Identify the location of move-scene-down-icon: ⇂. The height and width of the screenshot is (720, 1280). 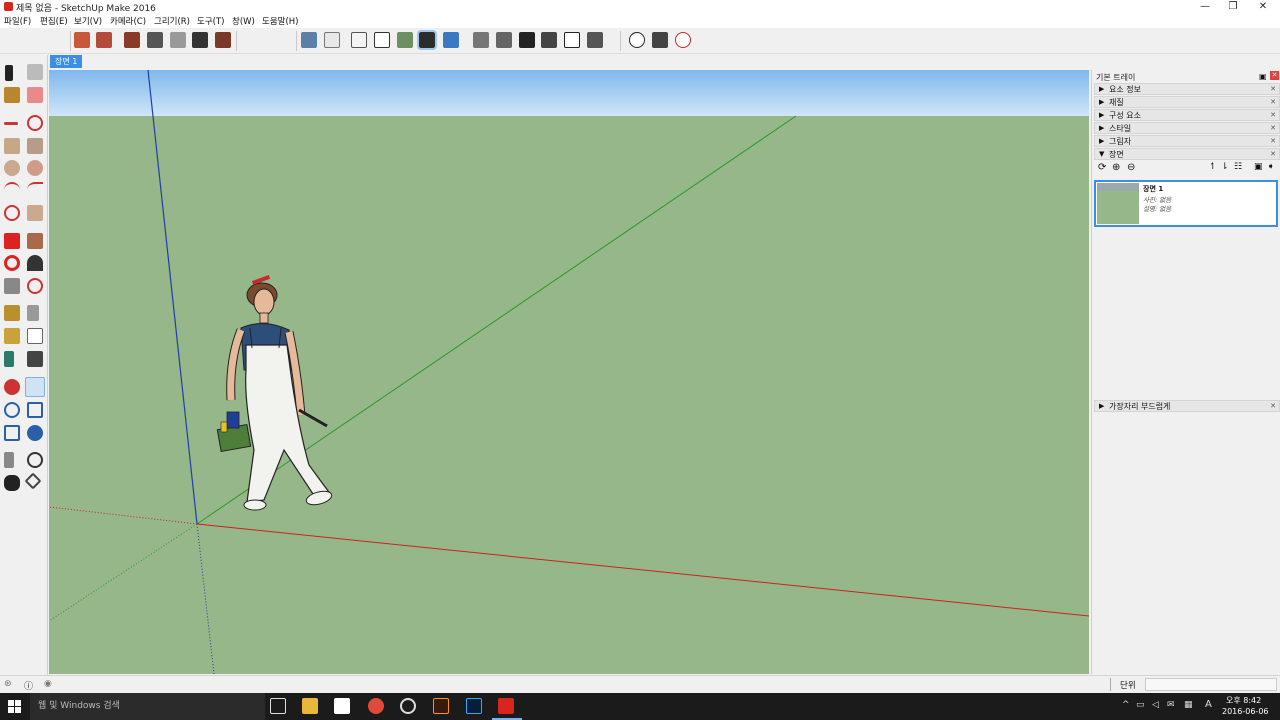
(1225, 167).